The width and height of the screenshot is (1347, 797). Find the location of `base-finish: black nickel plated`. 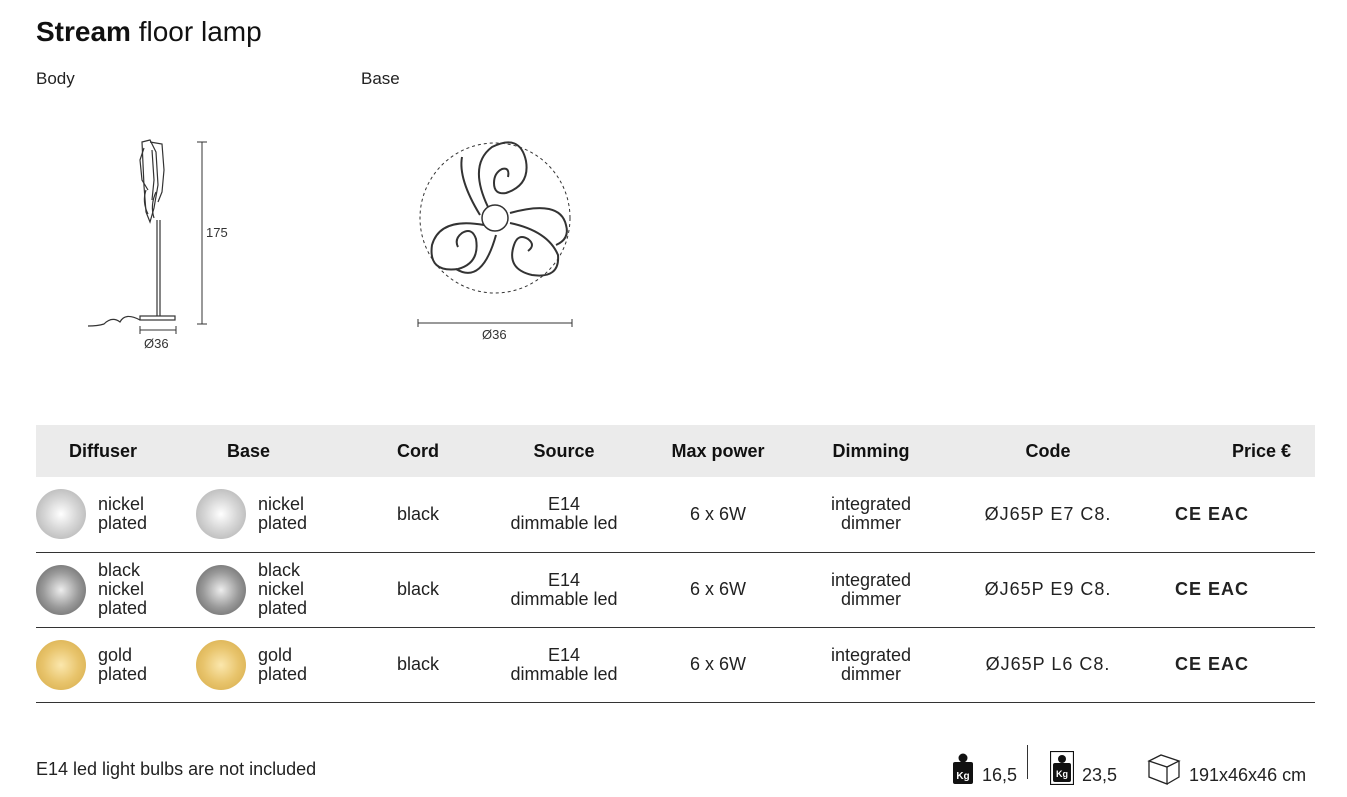

base-finish: black nickel plated is located at coordinates (283, 589).